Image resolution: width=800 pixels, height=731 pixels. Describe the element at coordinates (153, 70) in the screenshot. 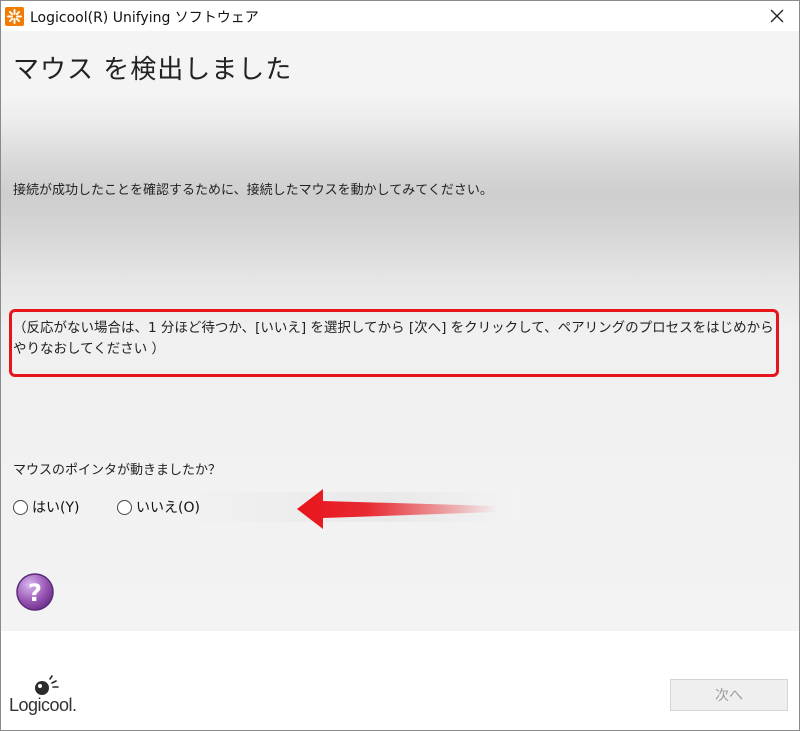

I see `page-title: マウス を検出しました` at that location.